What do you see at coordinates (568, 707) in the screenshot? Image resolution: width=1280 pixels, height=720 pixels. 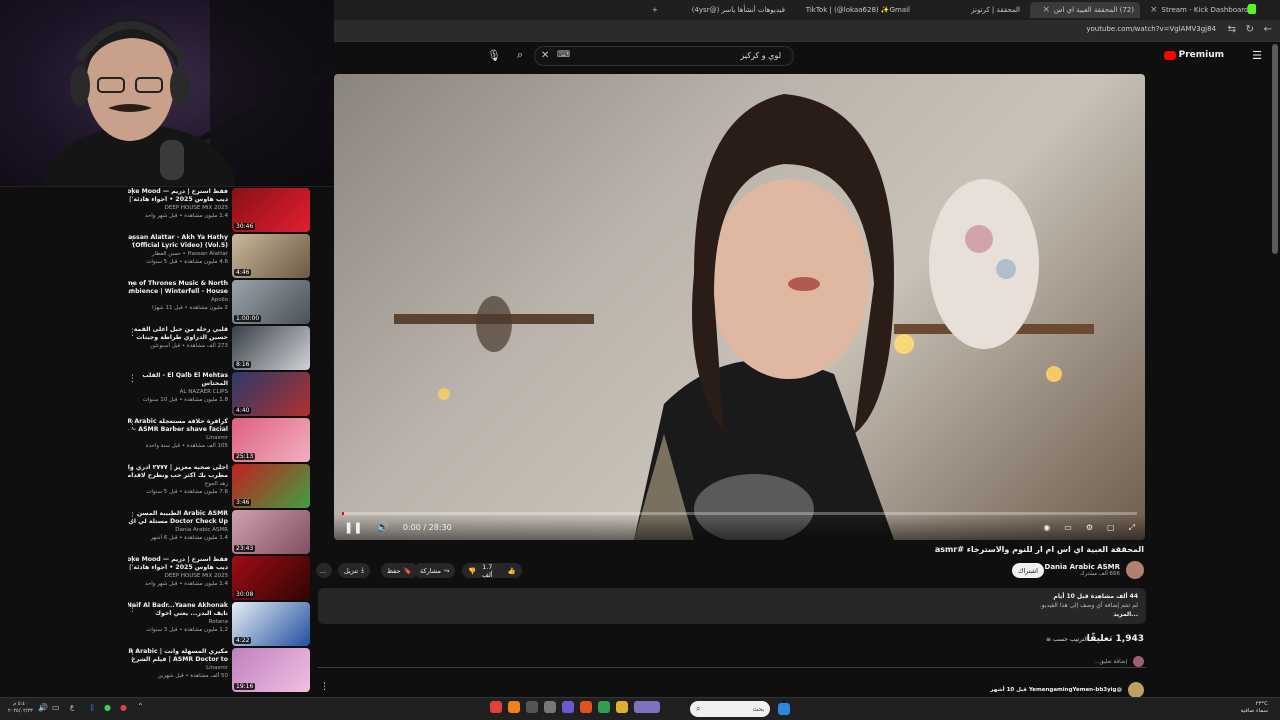 I see `discord-icon` at bounding box center [568, 707].